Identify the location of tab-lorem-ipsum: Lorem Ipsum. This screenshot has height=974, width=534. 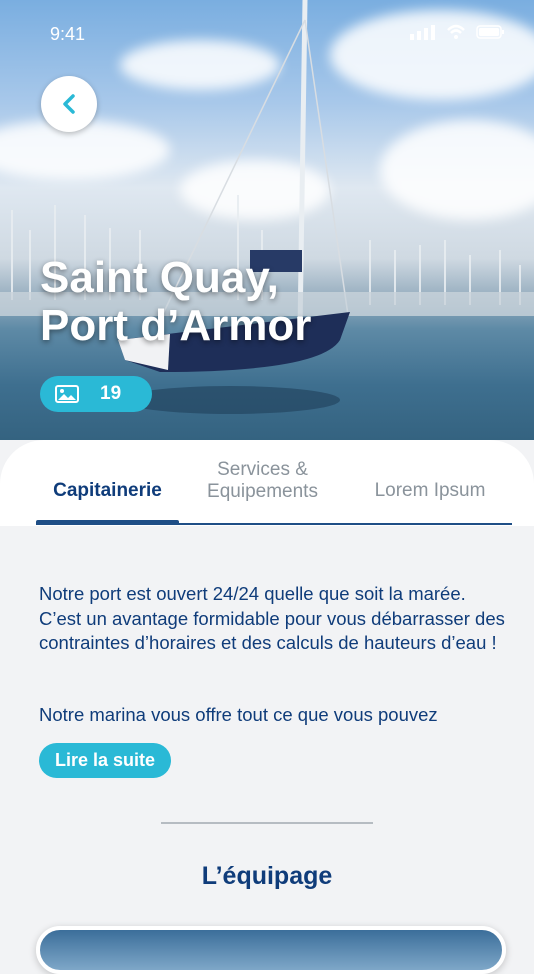
(430, 491).